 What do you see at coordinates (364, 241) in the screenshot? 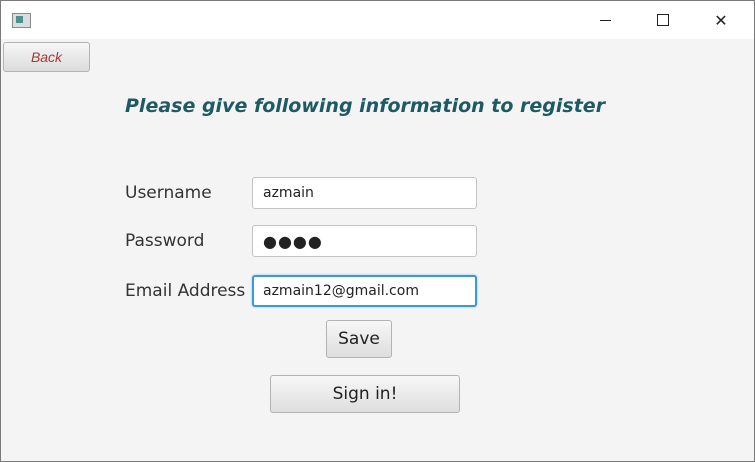
I see `password-field` at bounding box center [364, 241].